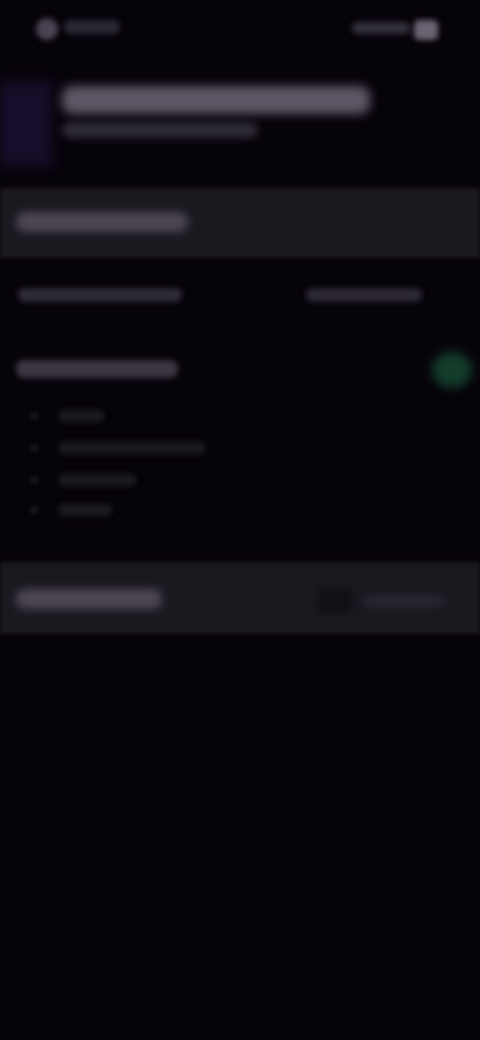 This screenshot has width=480, height=1040. Describe the element at coordinates (240, 28) in the screenshot. I see `status-bar` at that location.